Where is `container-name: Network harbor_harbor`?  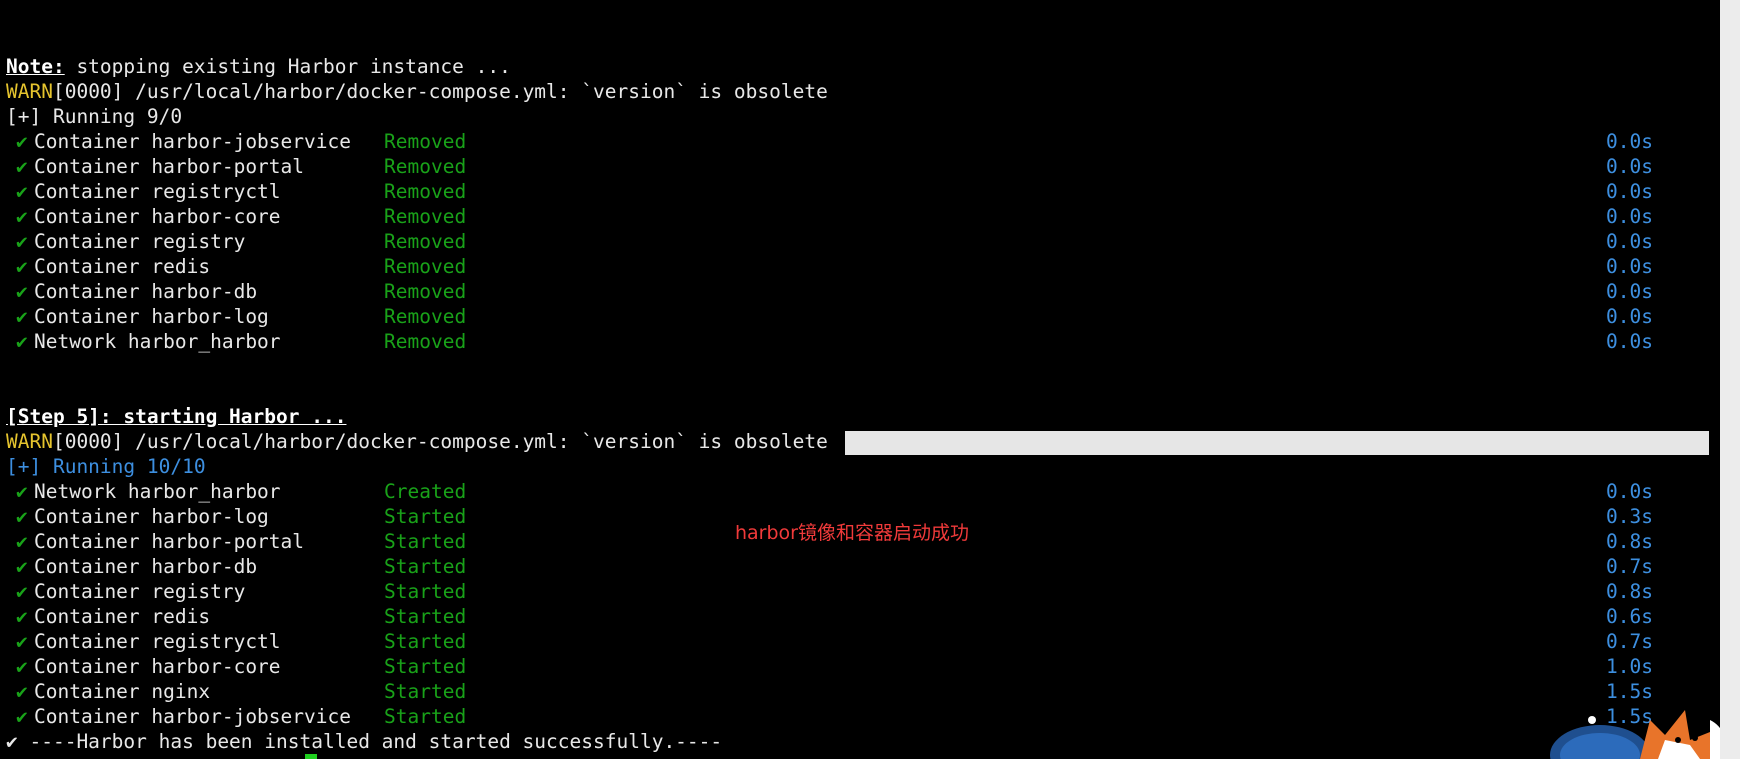
container-name: Network harbor_harbor is located at coordinates (157, 341).